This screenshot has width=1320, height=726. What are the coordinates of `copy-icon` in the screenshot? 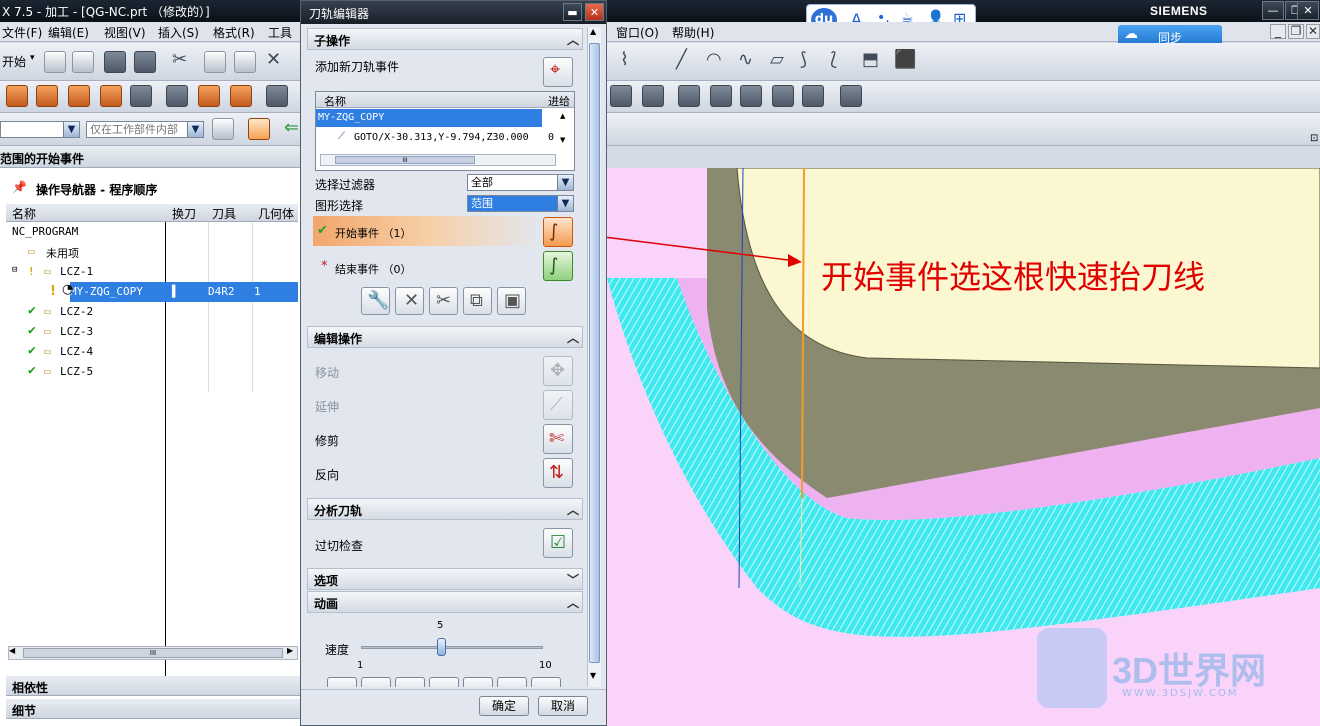 It's located at (215, 62).